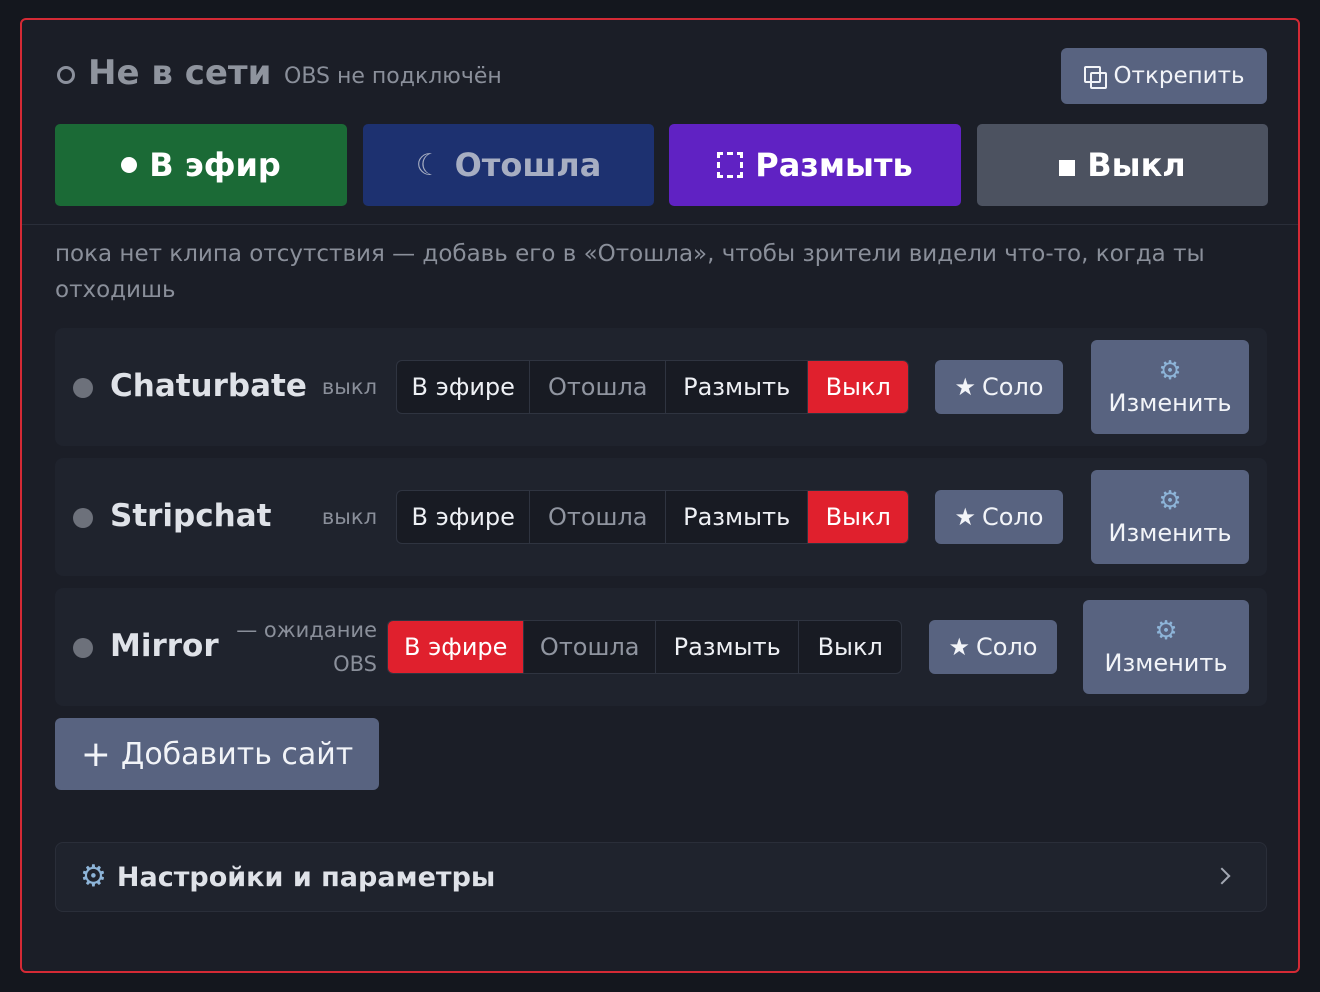  I want to click on detach-button: Открепить, so click(1164, 76).